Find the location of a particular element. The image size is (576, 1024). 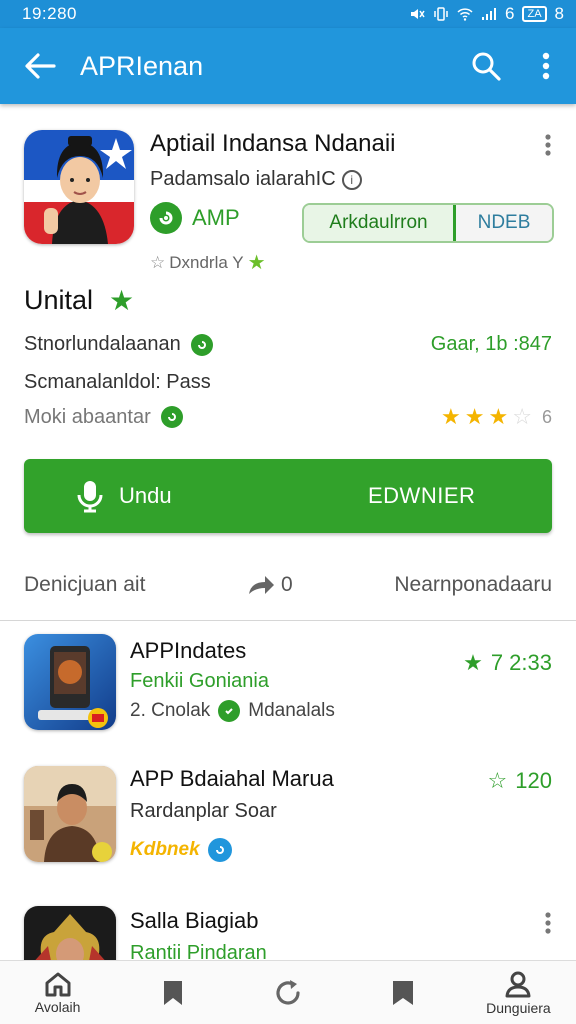

app-name: Aptiail Indansa Ndanaii is located at coordinates (273, 143).